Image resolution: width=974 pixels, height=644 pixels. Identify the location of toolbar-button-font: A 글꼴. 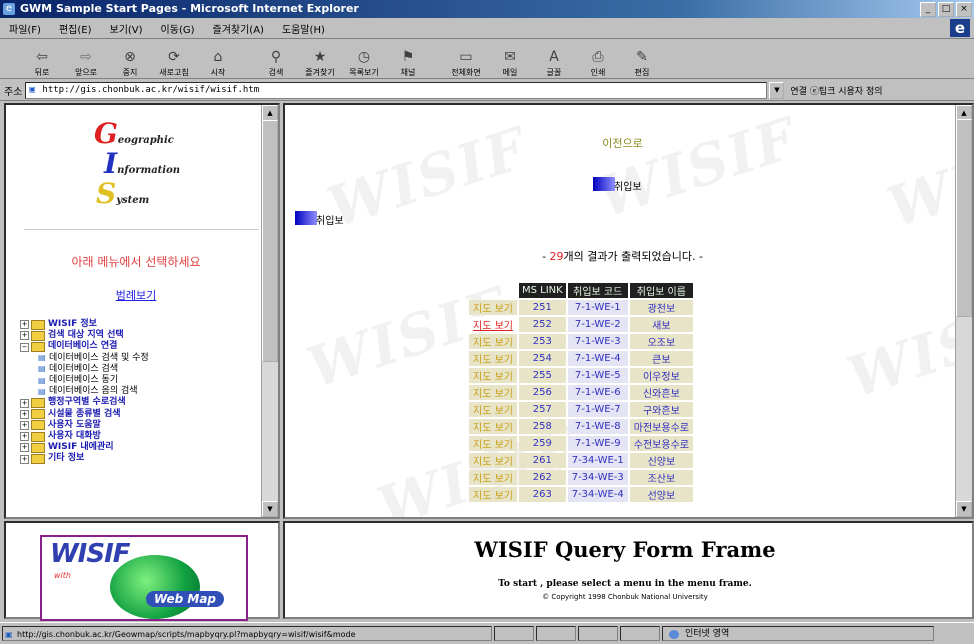
(554, 59).